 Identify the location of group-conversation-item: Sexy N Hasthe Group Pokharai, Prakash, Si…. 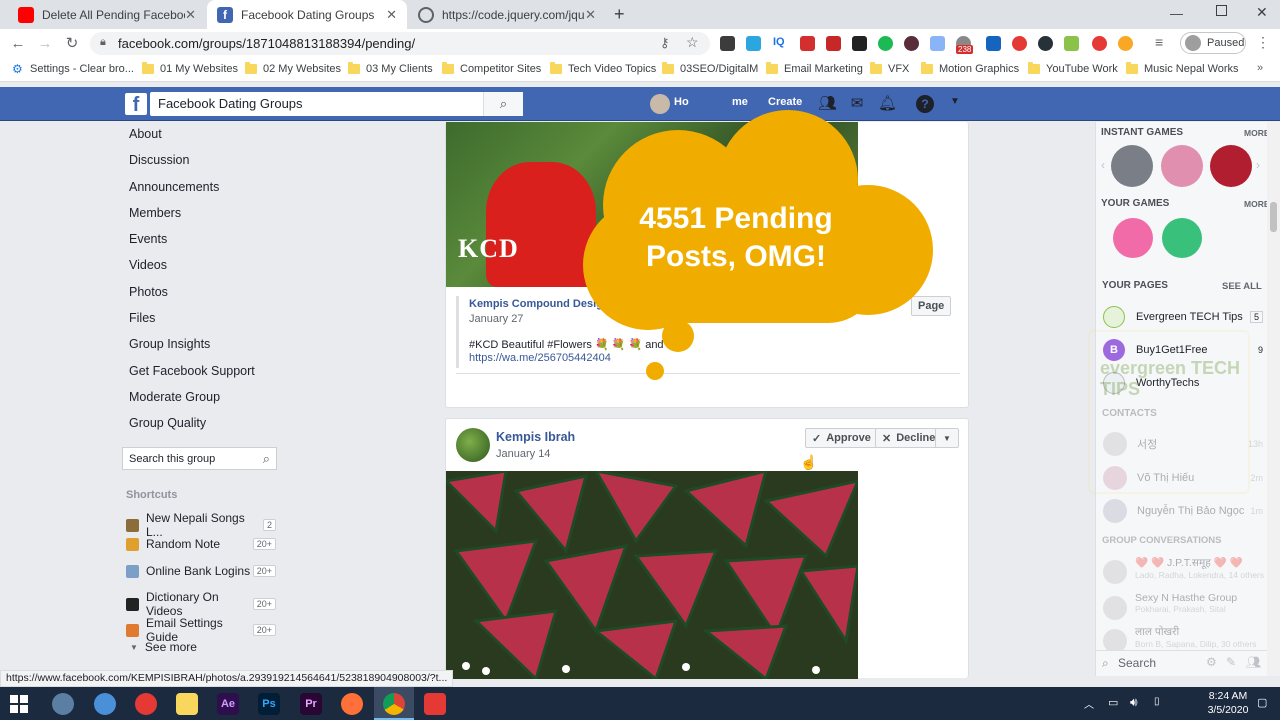
(1183, 606).